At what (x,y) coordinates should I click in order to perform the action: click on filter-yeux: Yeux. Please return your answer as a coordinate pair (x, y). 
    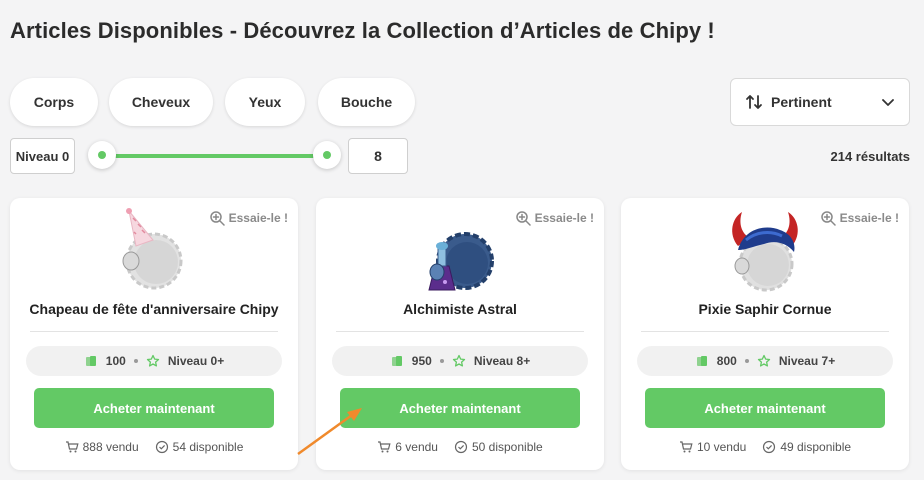
    Looking at the image, I should click on (265, 102).